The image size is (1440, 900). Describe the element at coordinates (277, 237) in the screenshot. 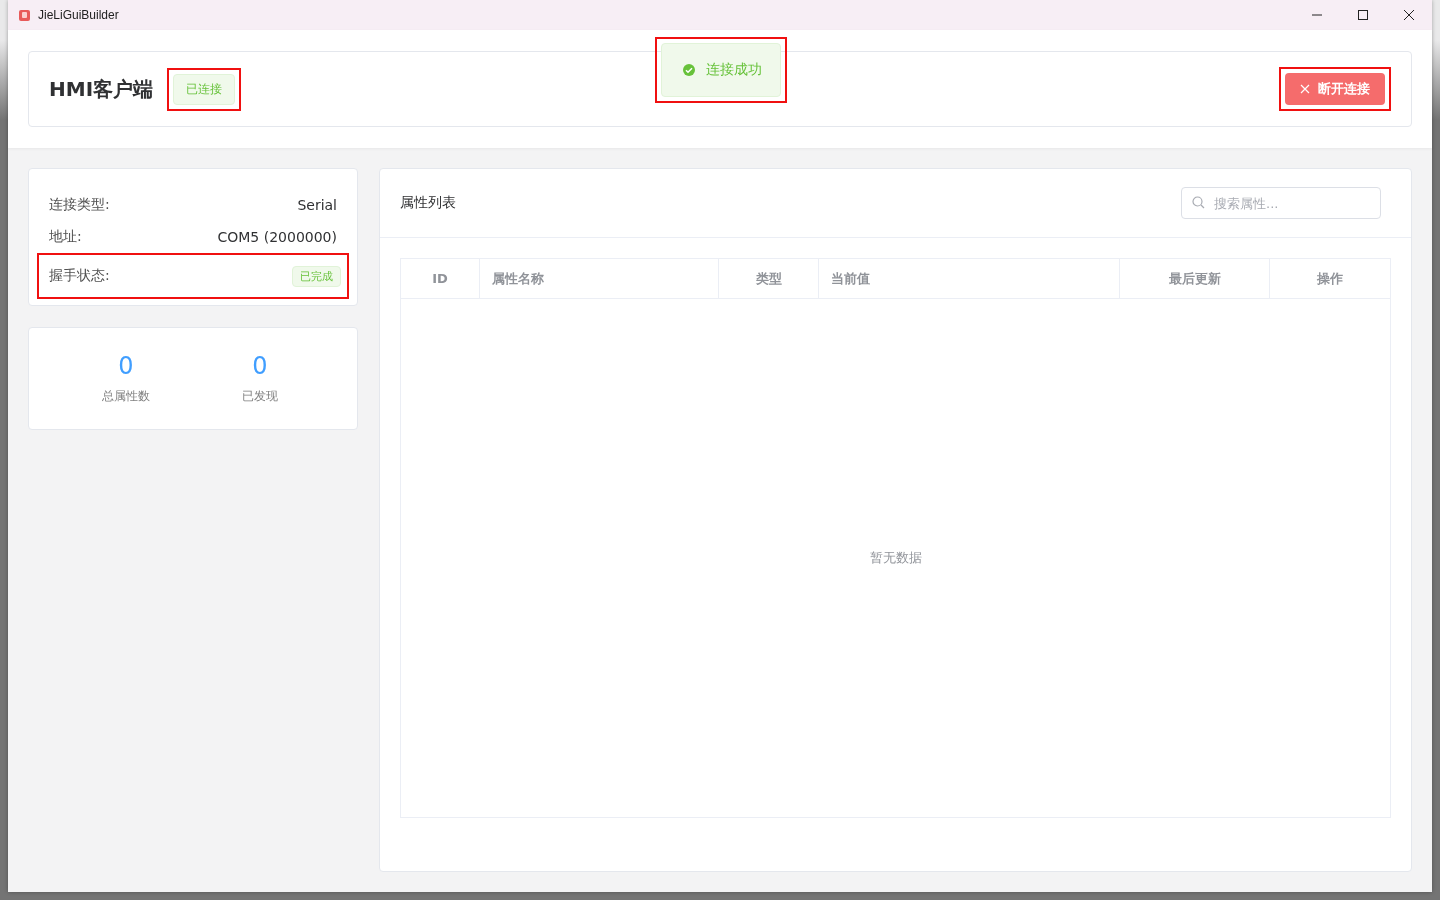

I see `info-value: COM5 (2000000)` at that location.